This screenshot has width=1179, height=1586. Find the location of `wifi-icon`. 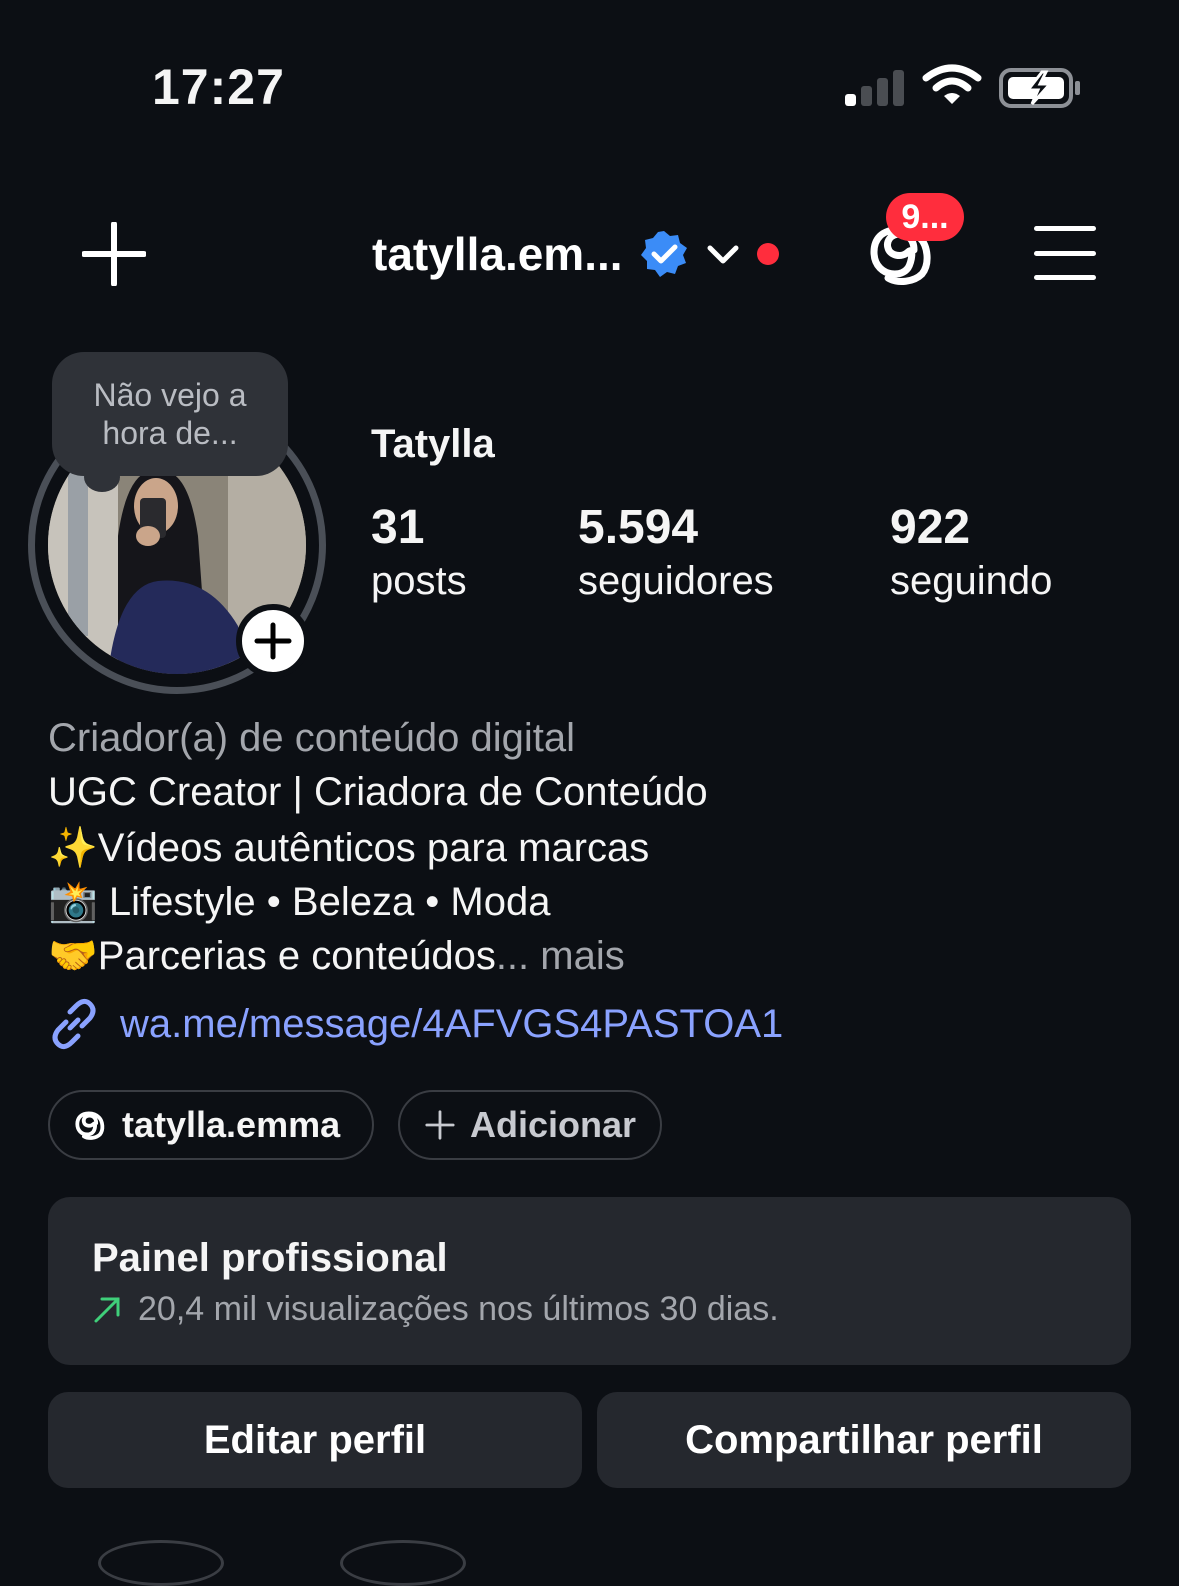

wifi-icon is located at coordinates (952, 84).